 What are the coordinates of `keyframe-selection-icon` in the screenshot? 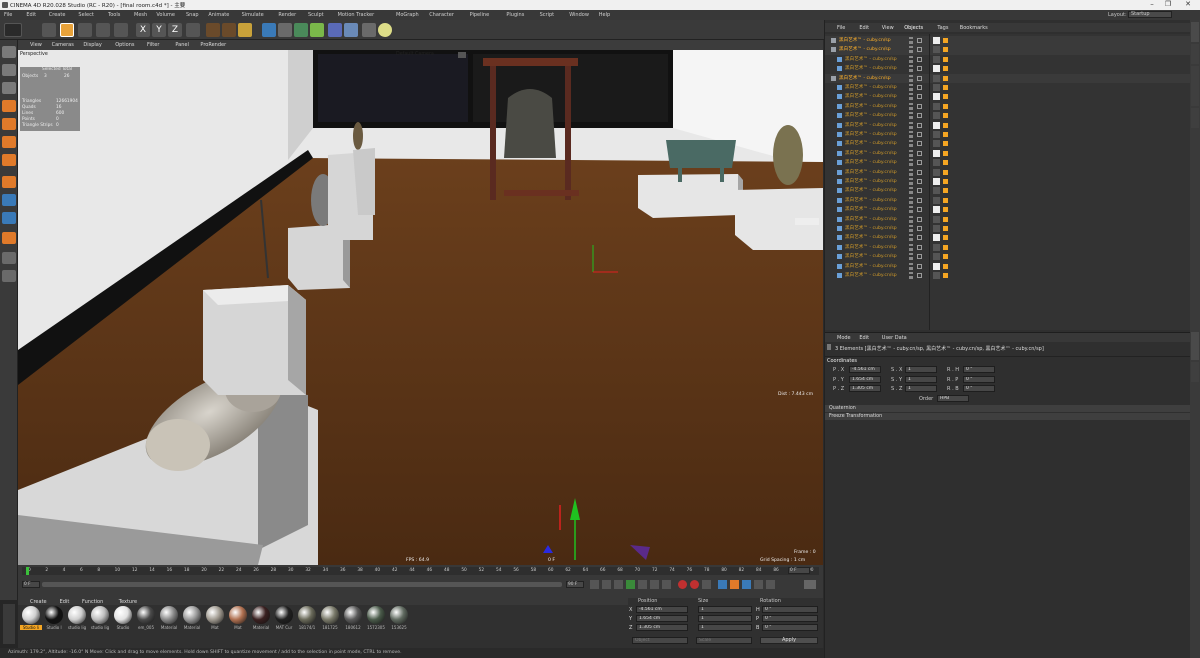 It's located at (706, 584).